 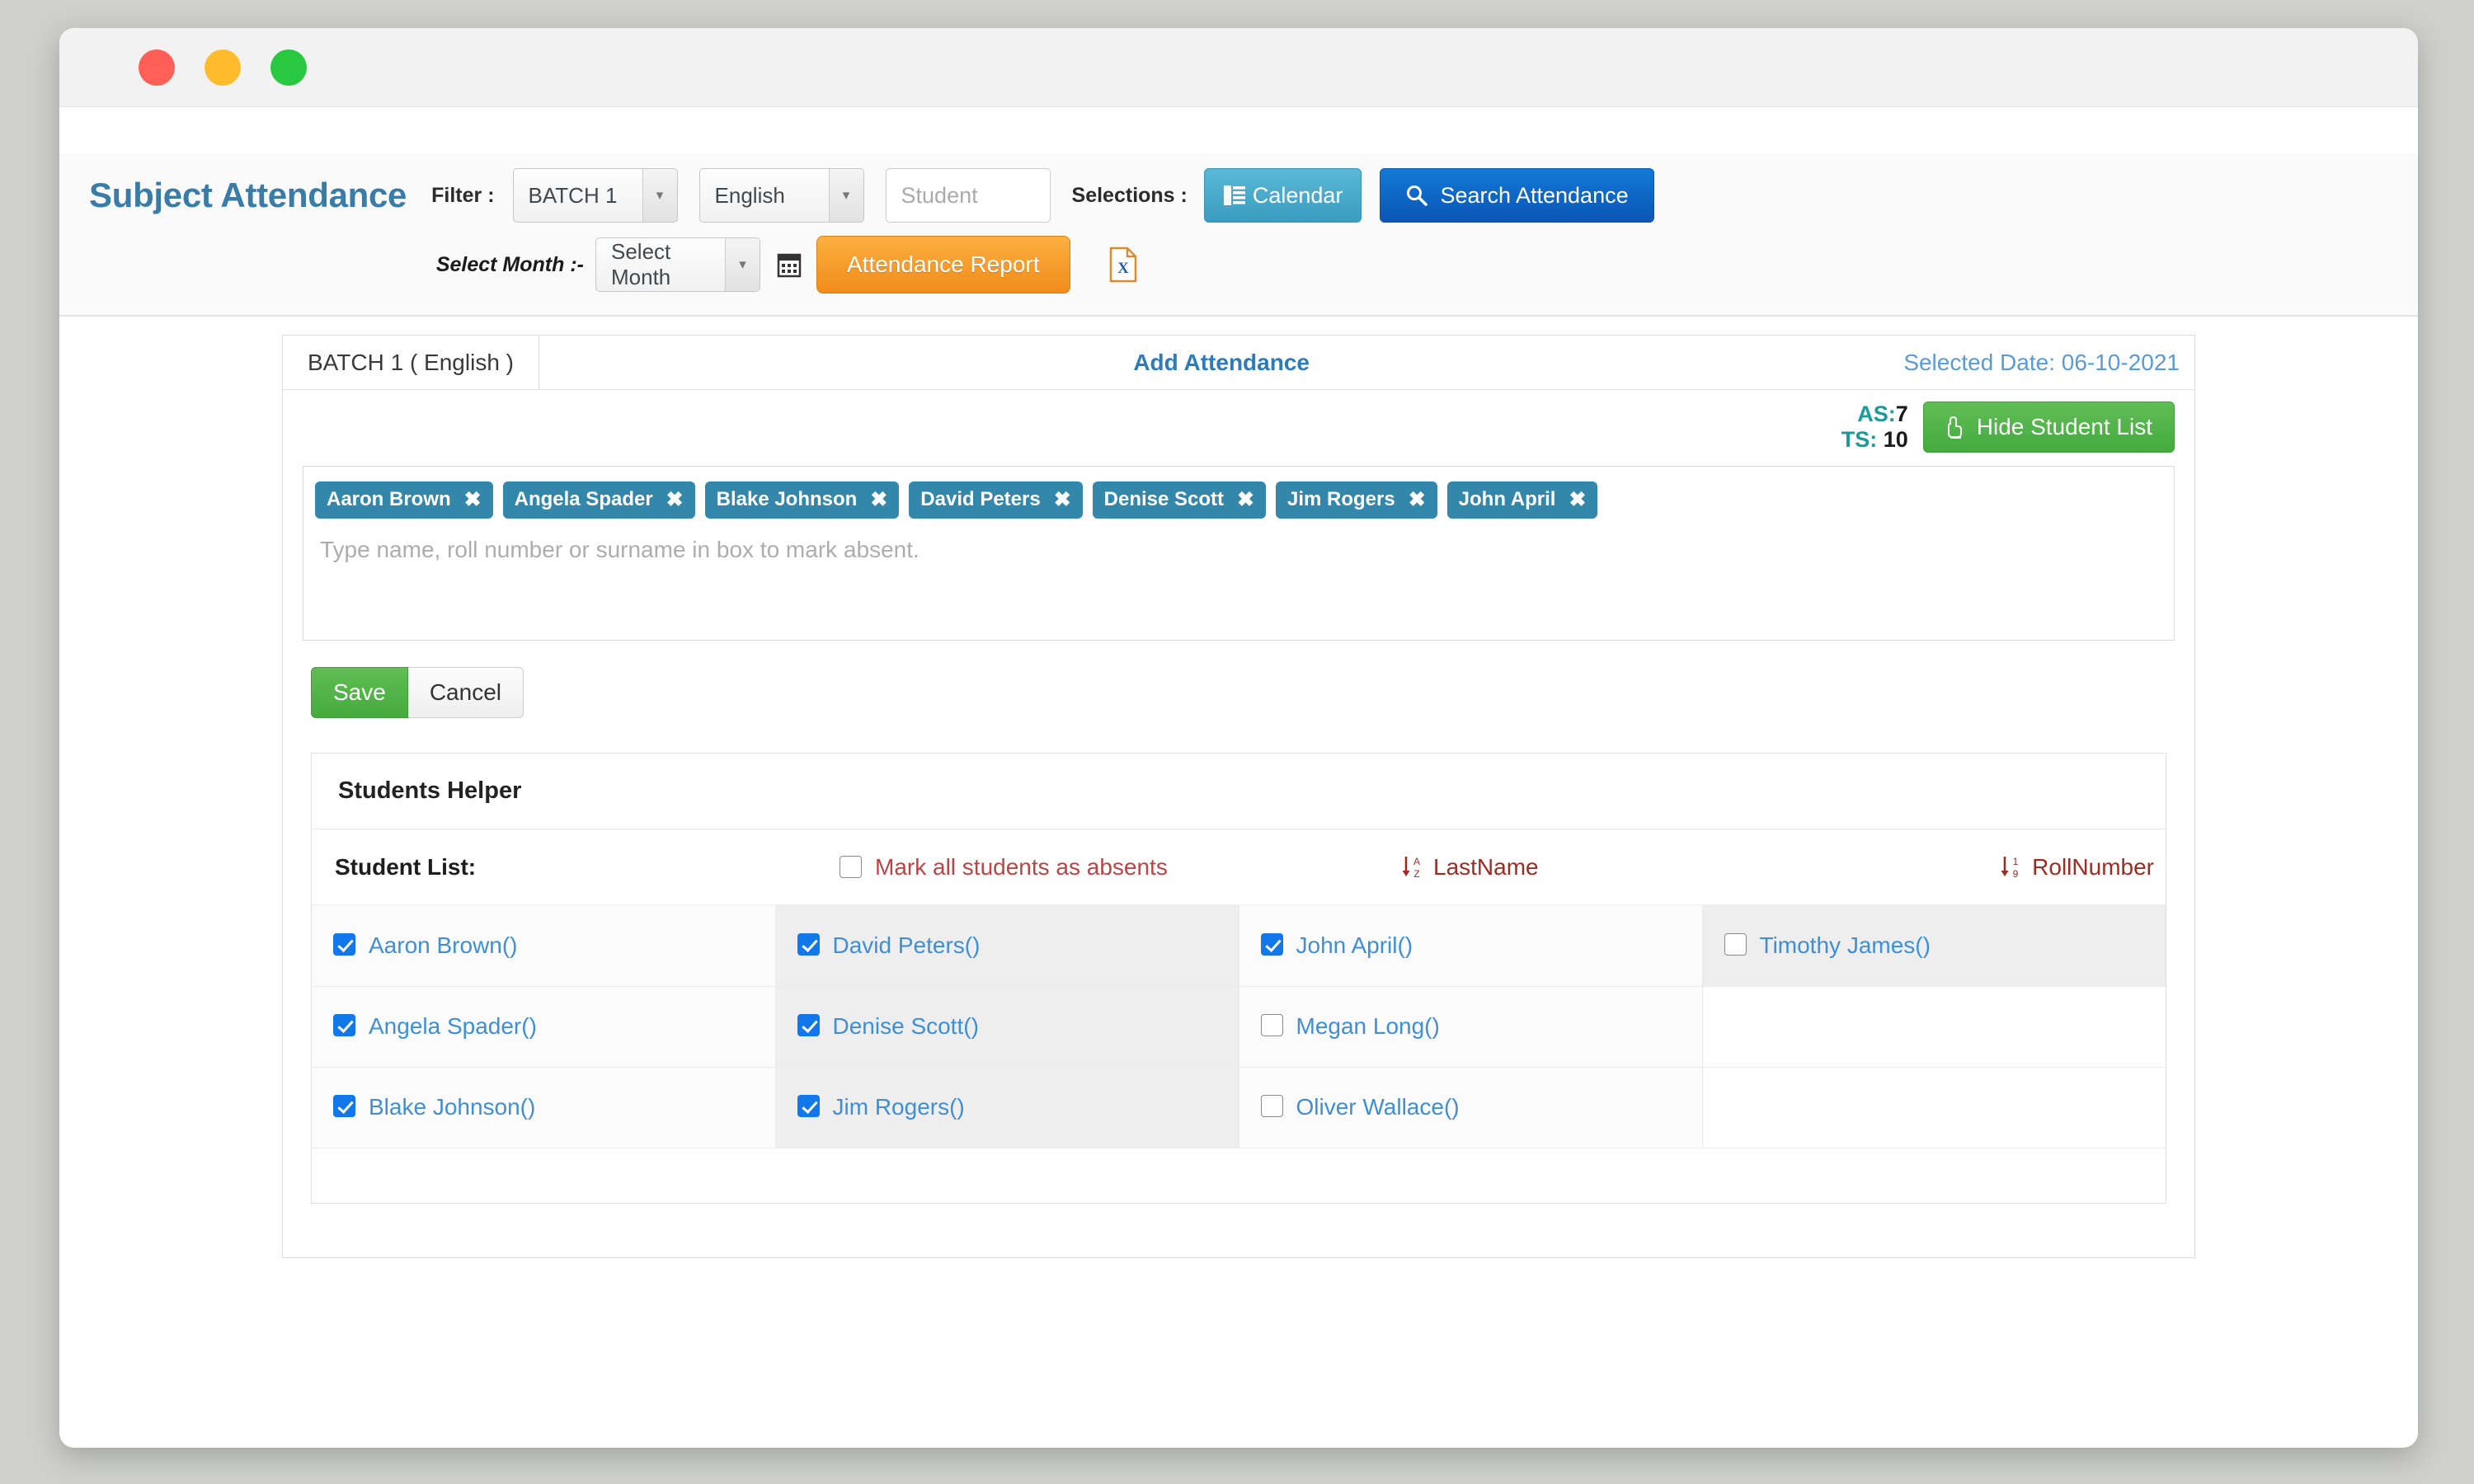 I want to click on student-name: Aaron Brown(), so click(x=443, y=945).